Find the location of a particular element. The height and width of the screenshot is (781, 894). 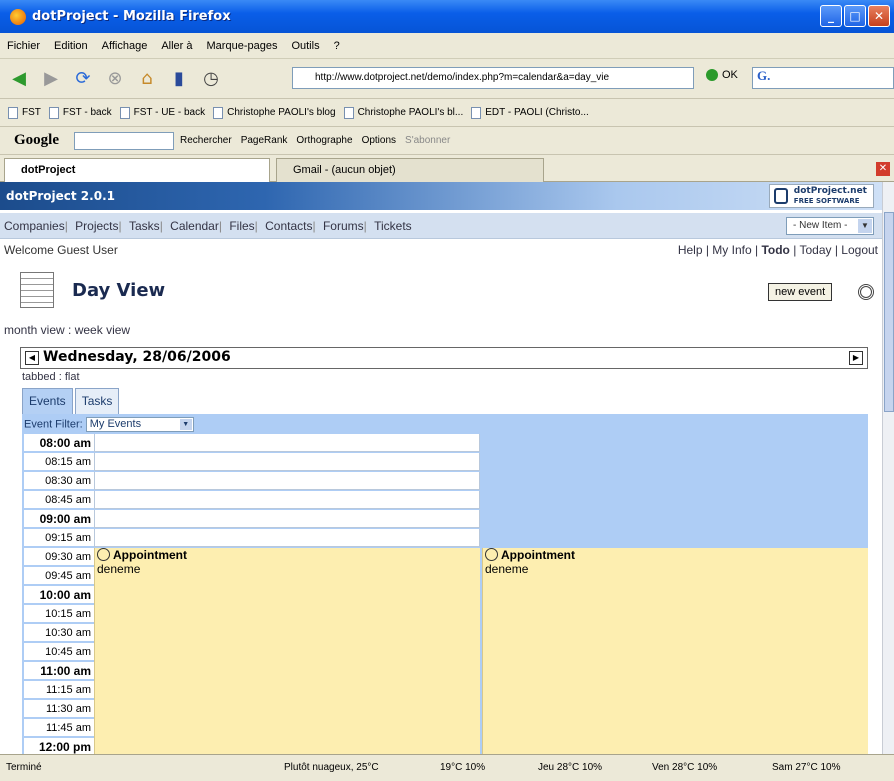

maximize-button: □ is located at coordinates (855, 16).